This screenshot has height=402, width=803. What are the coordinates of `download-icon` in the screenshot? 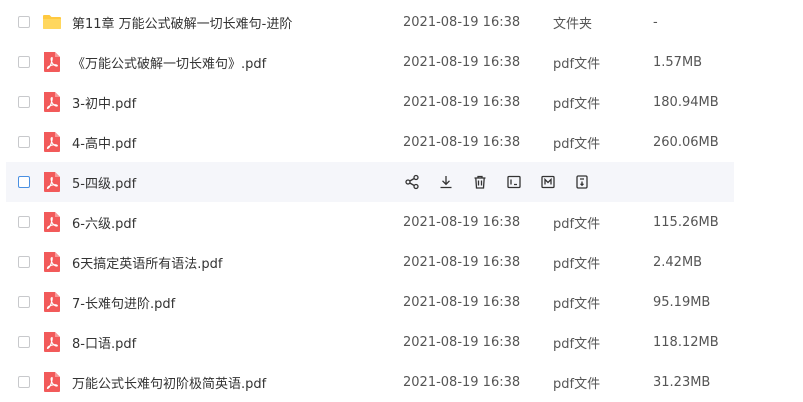 It's located at (446, 182).